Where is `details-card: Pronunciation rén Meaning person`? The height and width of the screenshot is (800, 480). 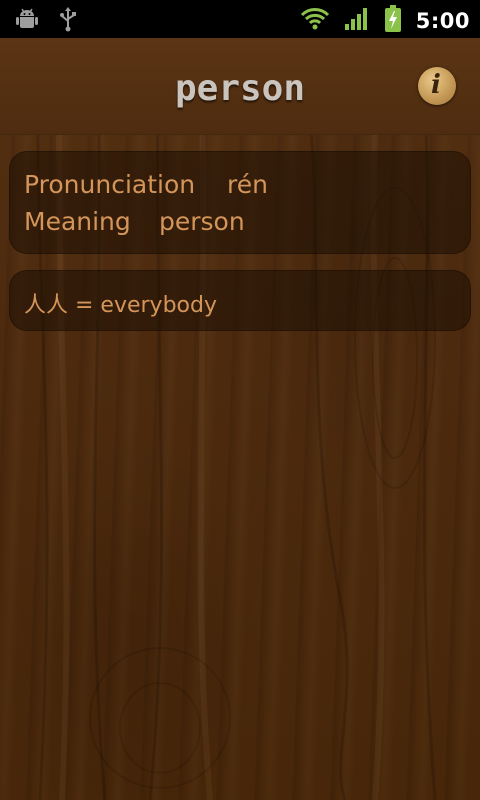
details-card: Pronunciation rén Meaning person is located at coordinates (240, 202).